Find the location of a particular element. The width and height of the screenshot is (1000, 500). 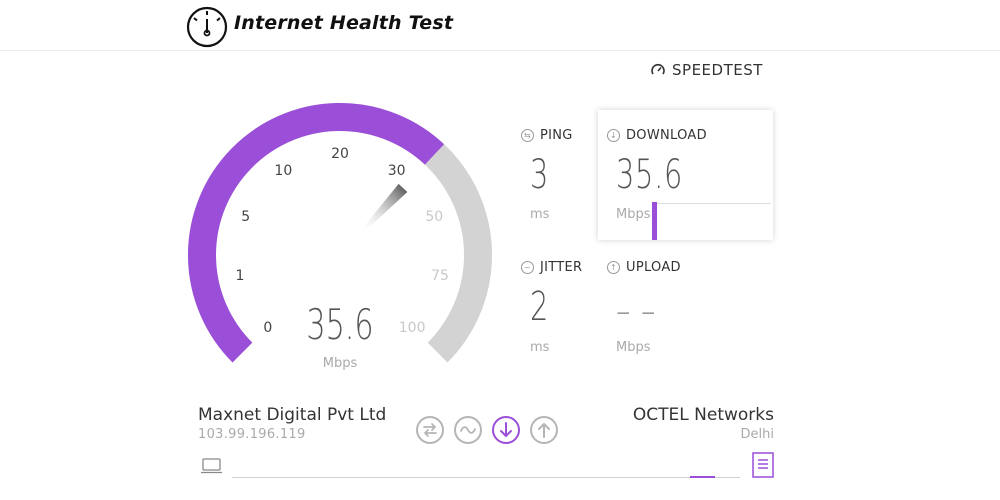

speedtest-brand-label: SPEEDTEST is located at coordinates (717, 70).